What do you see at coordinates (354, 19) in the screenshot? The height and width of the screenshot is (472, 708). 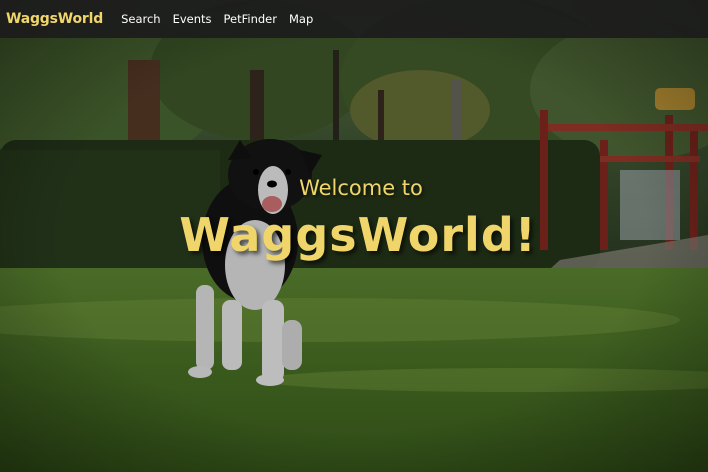 I see `top-navbar: WaggsWorld Search Events PetFinder Map` at bounding box center [354, 19].